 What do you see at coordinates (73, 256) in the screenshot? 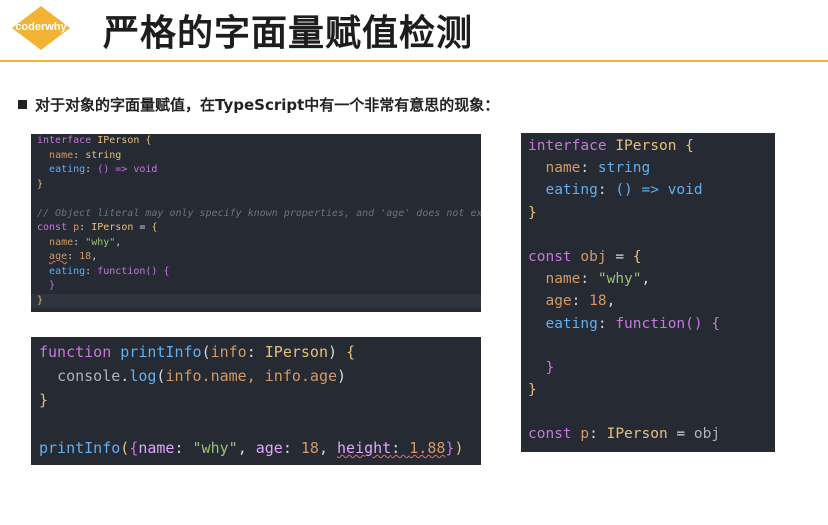
I see `code-line-error: age: 18,` at bounding box center [73, 256].